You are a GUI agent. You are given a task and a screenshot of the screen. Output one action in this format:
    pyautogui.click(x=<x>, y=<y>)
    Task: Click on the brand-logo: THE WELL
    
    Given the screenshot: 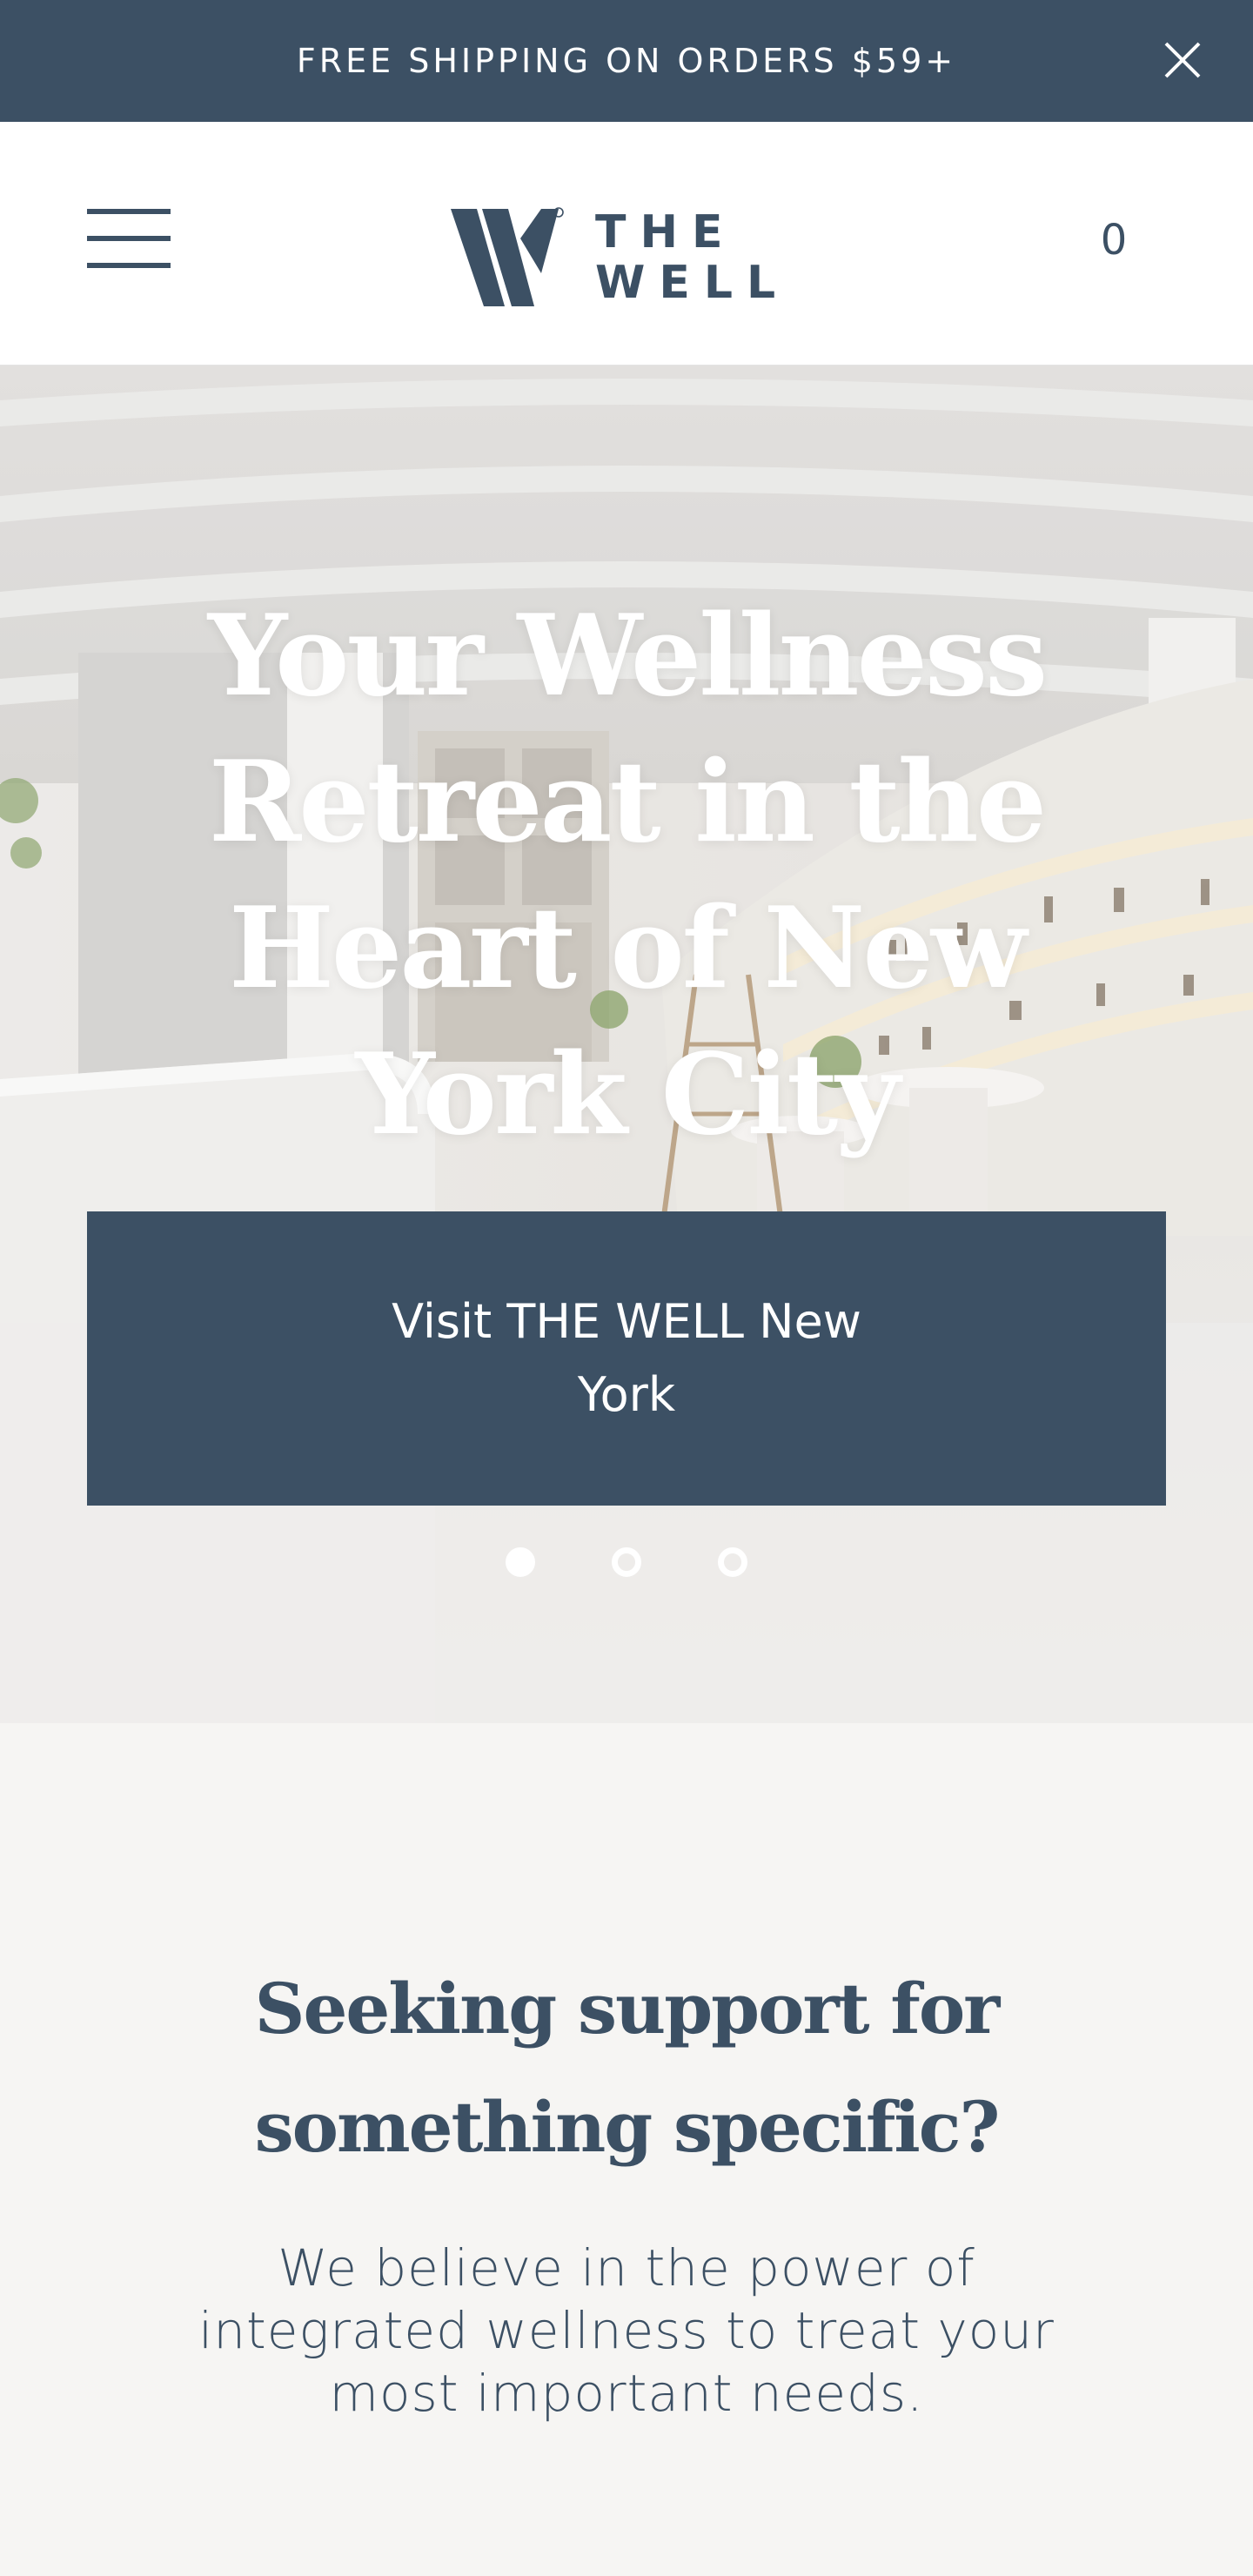 What is the action you would take?
    pyautogui.click(x=620, y=260)
    